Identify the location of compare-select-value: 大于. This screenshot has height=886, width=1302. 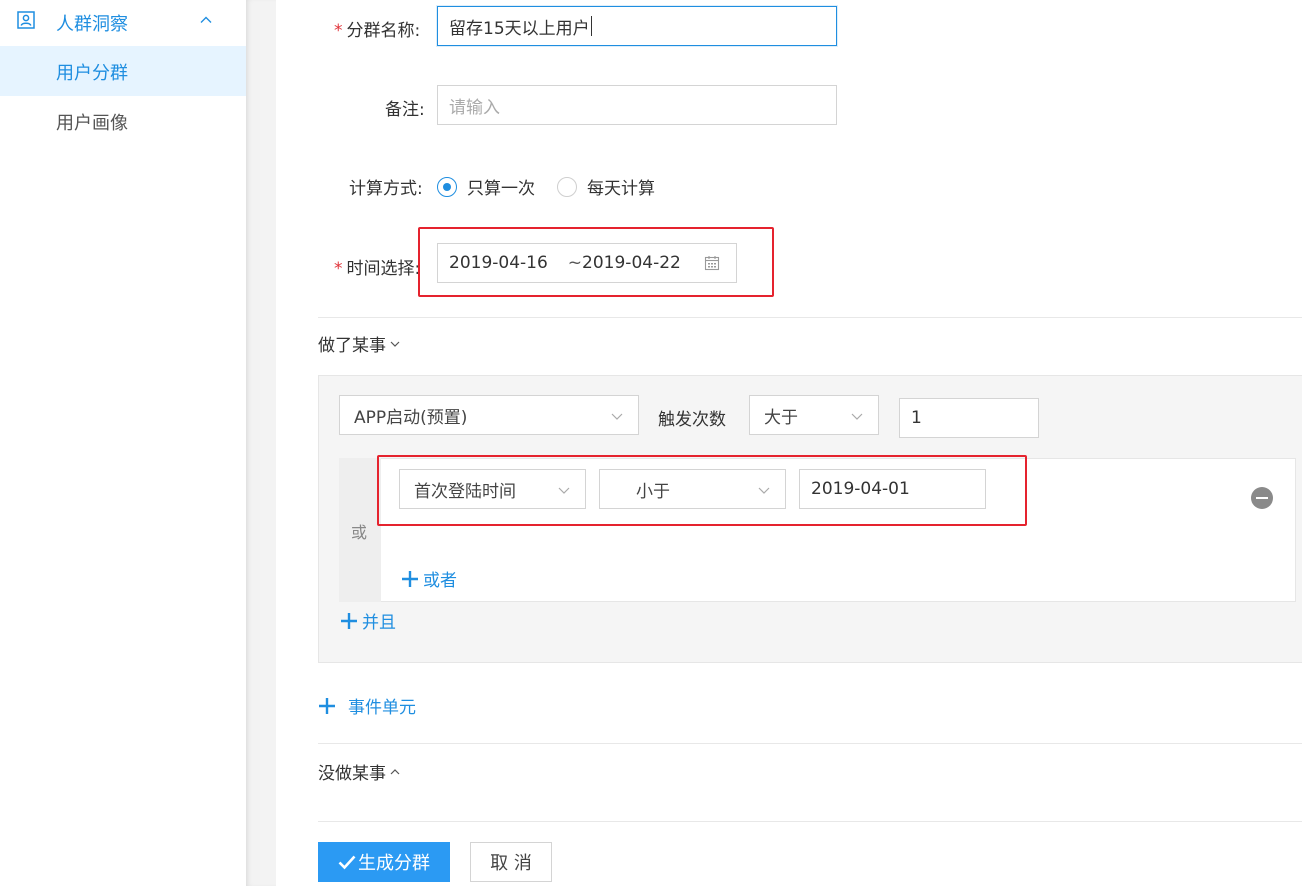
(781, 417).